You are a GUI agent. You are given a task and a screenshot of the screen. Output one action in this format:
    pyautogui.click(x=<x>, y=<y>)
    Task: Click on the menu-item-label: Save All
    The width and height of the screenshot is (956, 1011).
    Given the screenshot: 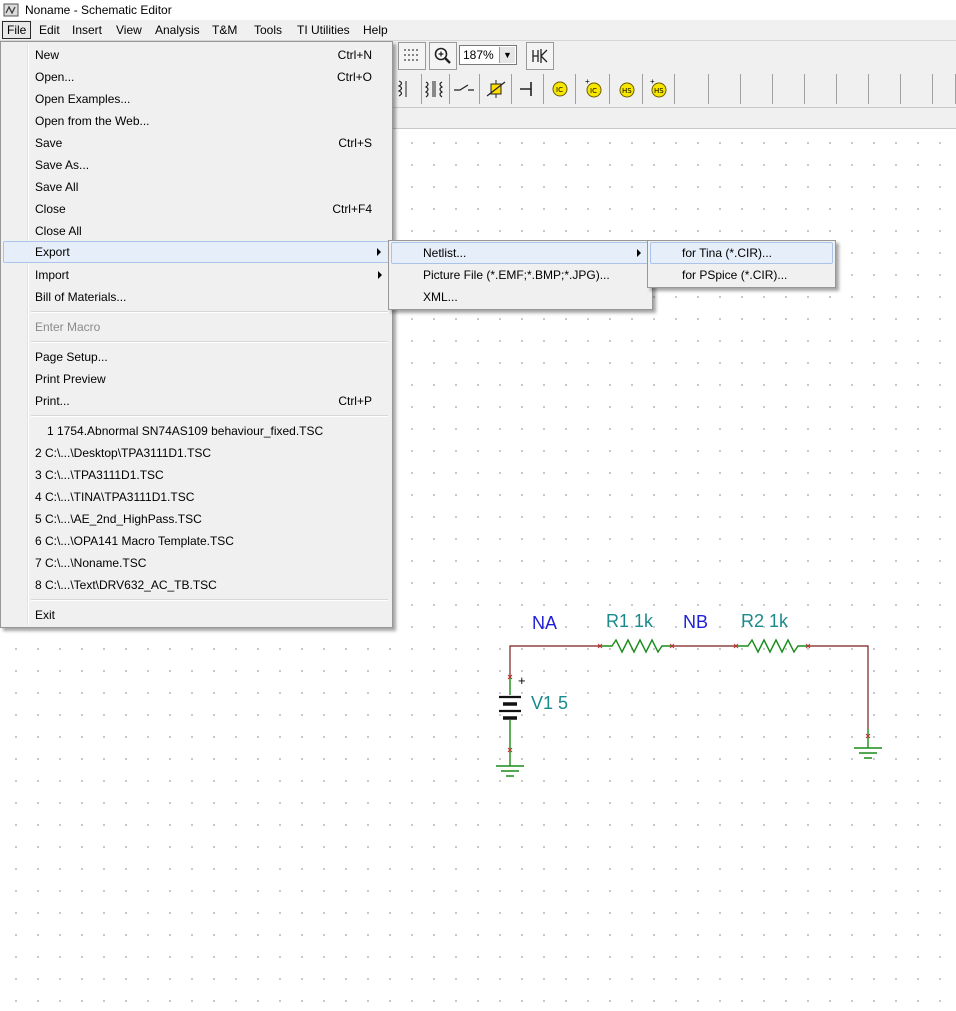 What is the action you would take?
    pyautogui.click(x=57, y=187)
    